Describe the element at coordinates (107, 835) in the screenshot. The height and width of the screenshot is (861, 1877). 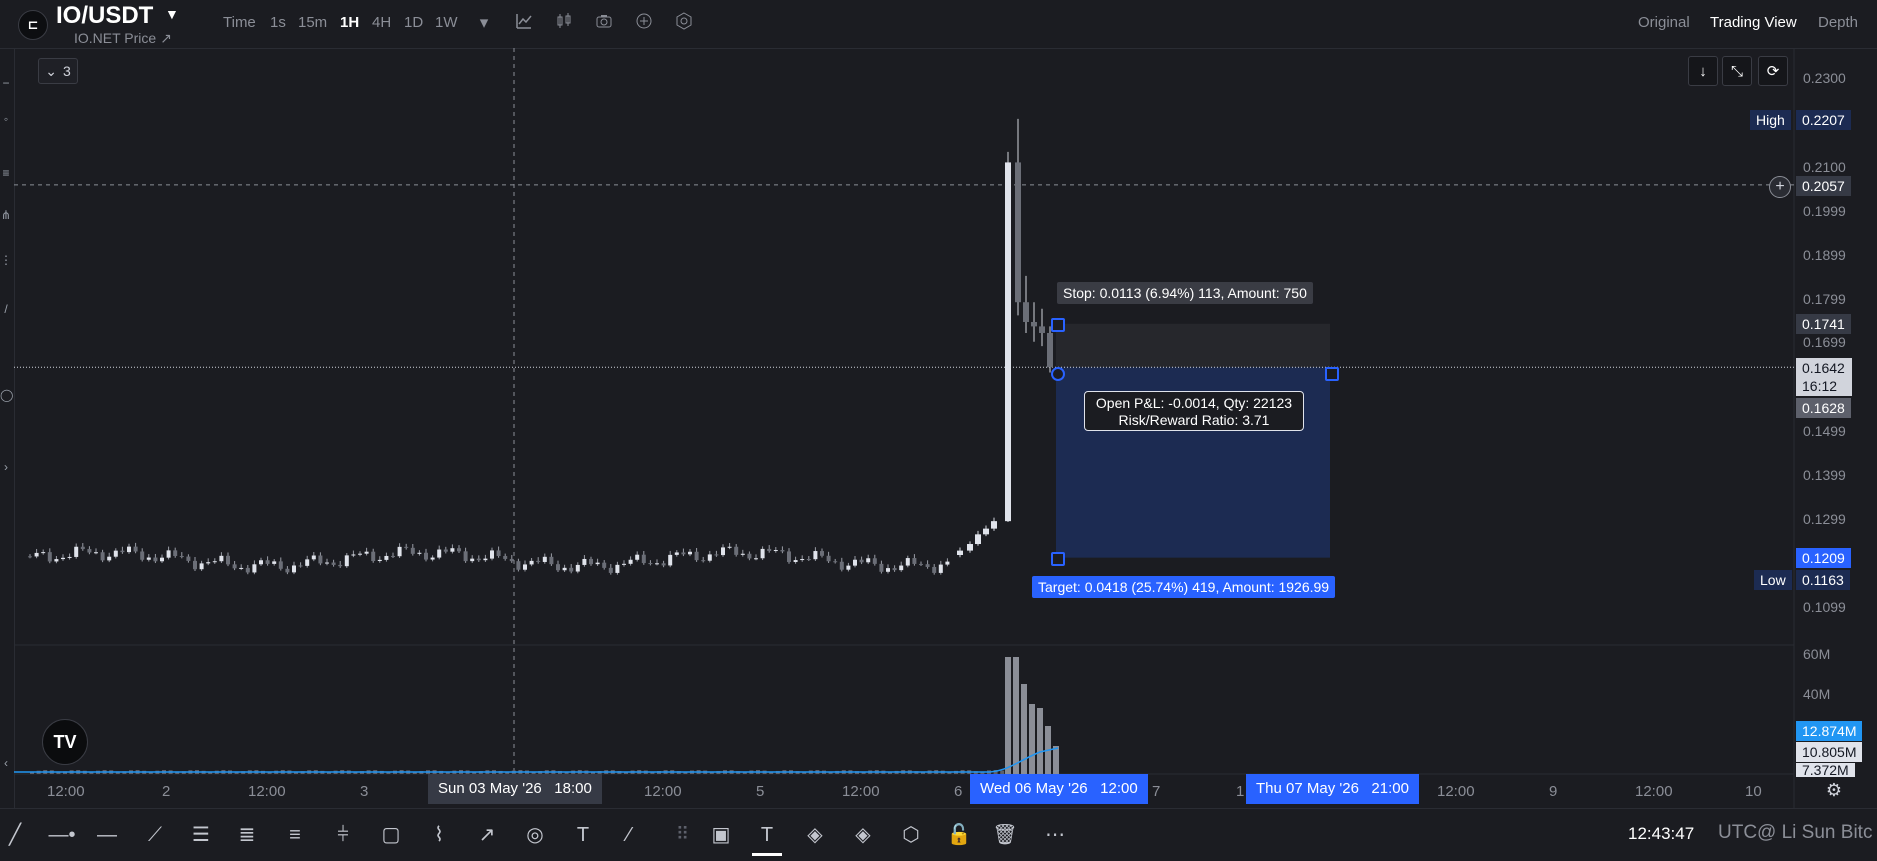
I see `horizontal-line-icon: —` at that location.